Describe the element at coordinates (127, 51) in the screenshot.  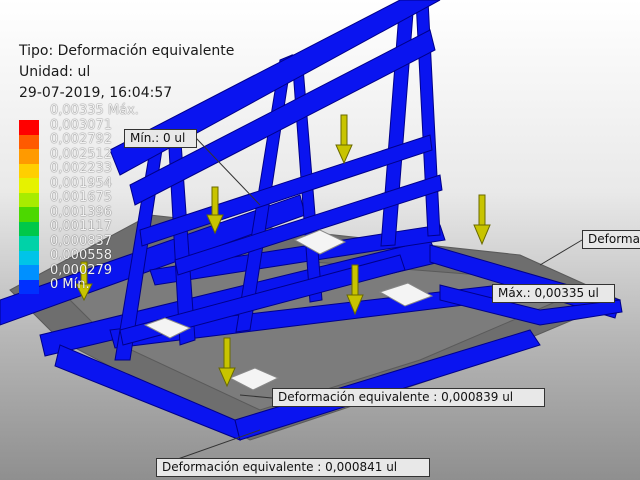
I see `result-type-label: Tipo: Deformación equivalente` at that location.